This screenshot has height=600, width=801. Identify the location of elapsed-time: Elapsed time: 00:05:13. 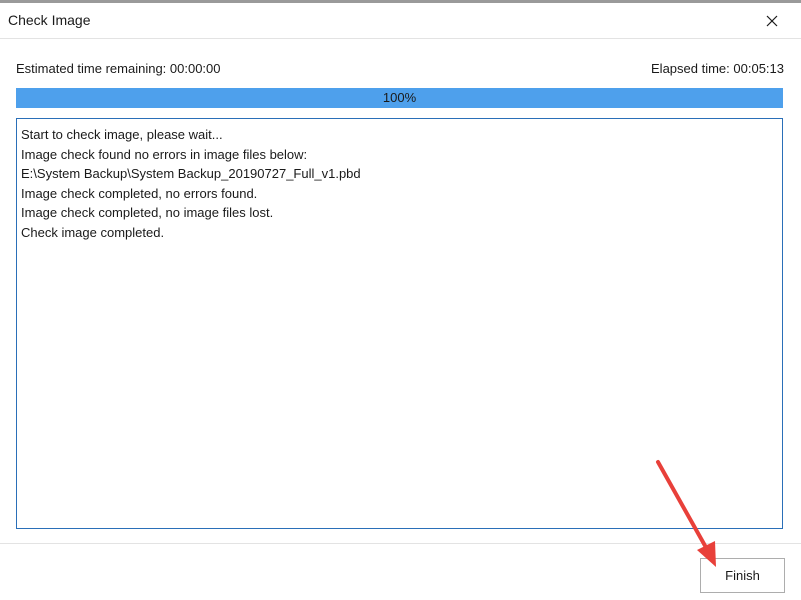
(717, 68).